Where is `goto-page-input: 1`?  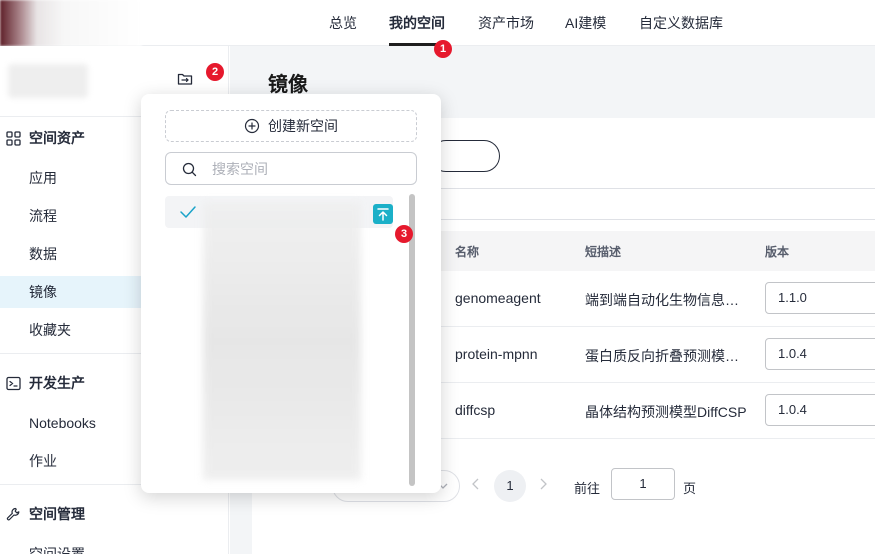
goto-page-input: 1 is located at coordinates (643, 484).